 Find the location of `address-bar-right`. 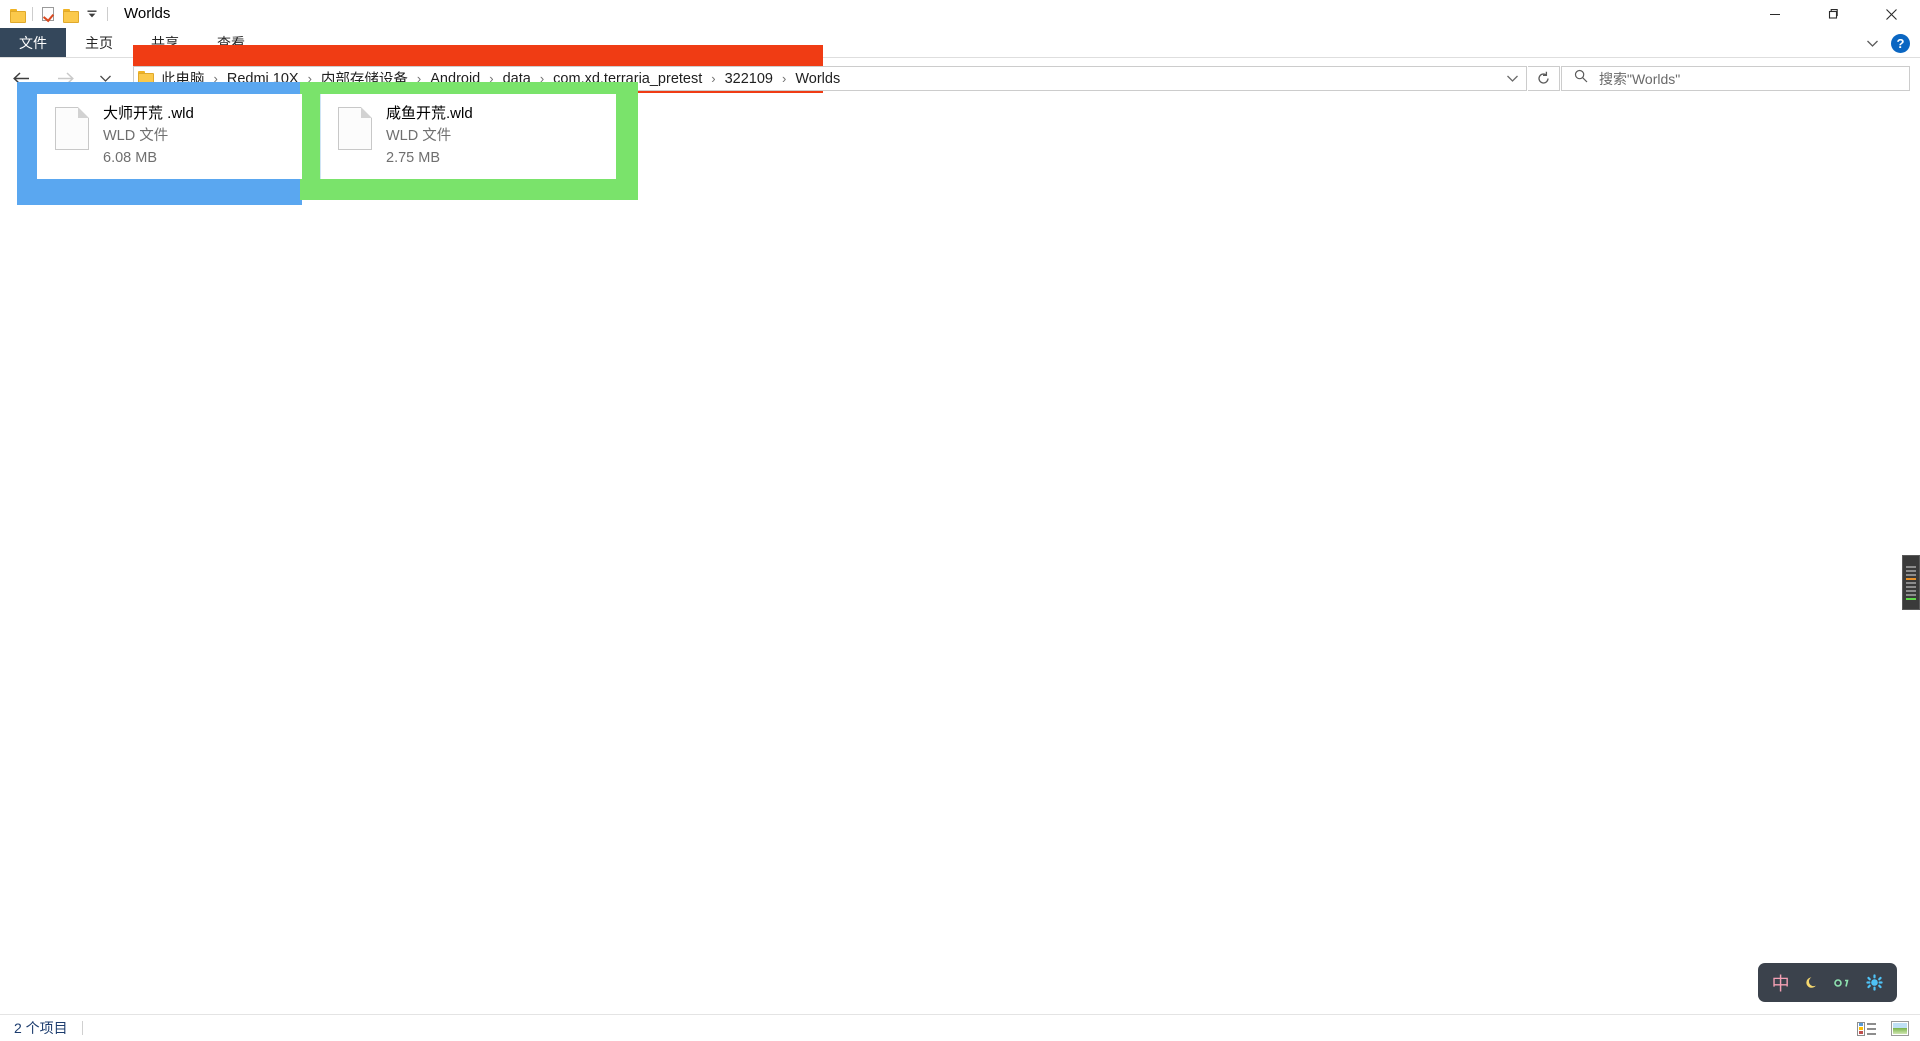

address-bar-right is located at coordinates (1512, 78).